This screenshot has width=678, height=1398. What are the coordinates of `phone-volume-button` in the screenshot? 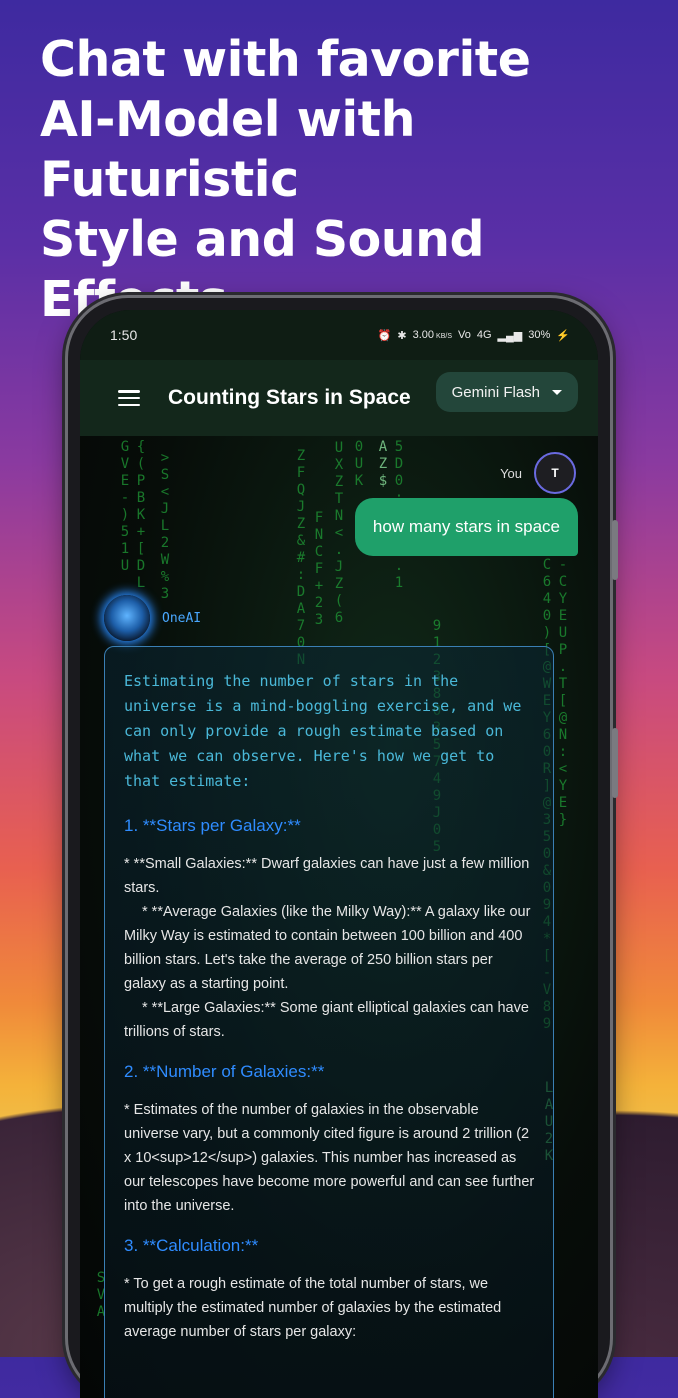 It's located at (615, 550).